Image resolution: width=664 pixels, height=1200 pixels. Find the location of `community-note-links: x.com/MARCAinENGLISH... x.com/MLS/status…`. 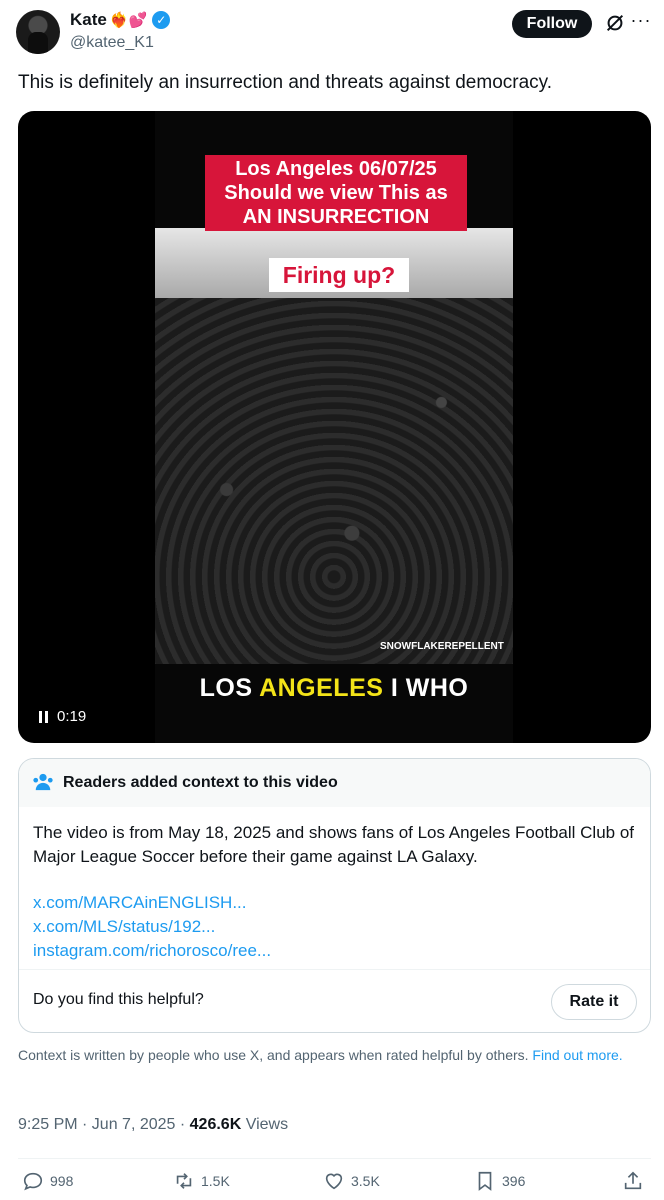

community-note-links: x.com/MARCAinENGLISH... x.com/MLS/status… is located at coordinates (152, 927).